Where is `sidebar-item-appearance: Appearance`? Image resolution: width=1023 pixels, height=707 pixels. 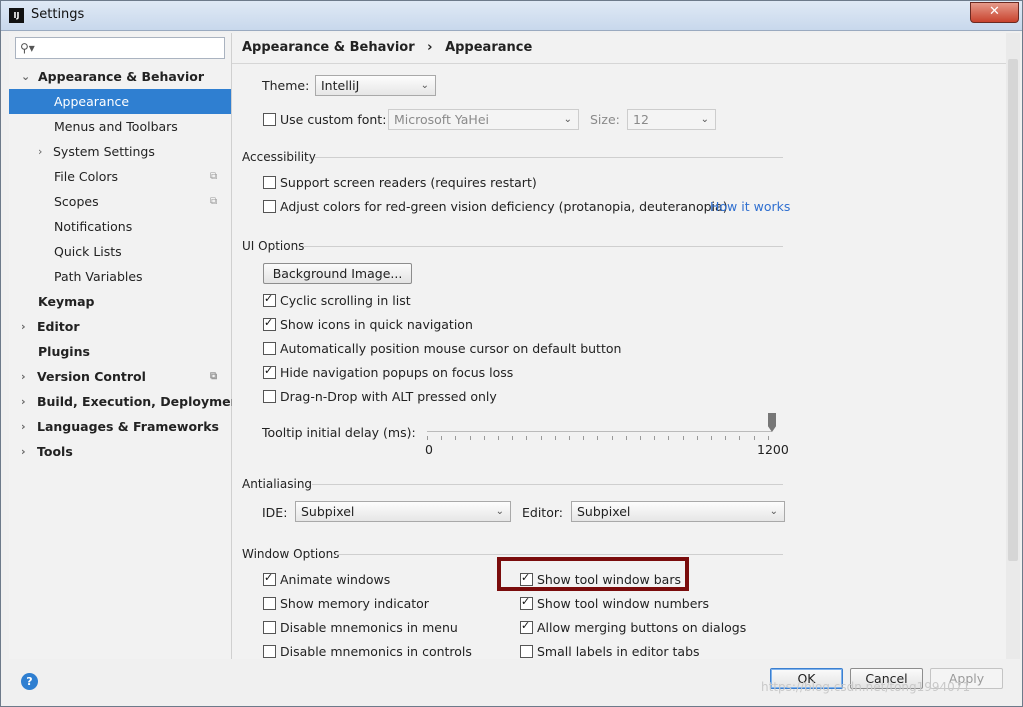
sidebar-item-appearance: Appearance is located at coordinates (120, 101).